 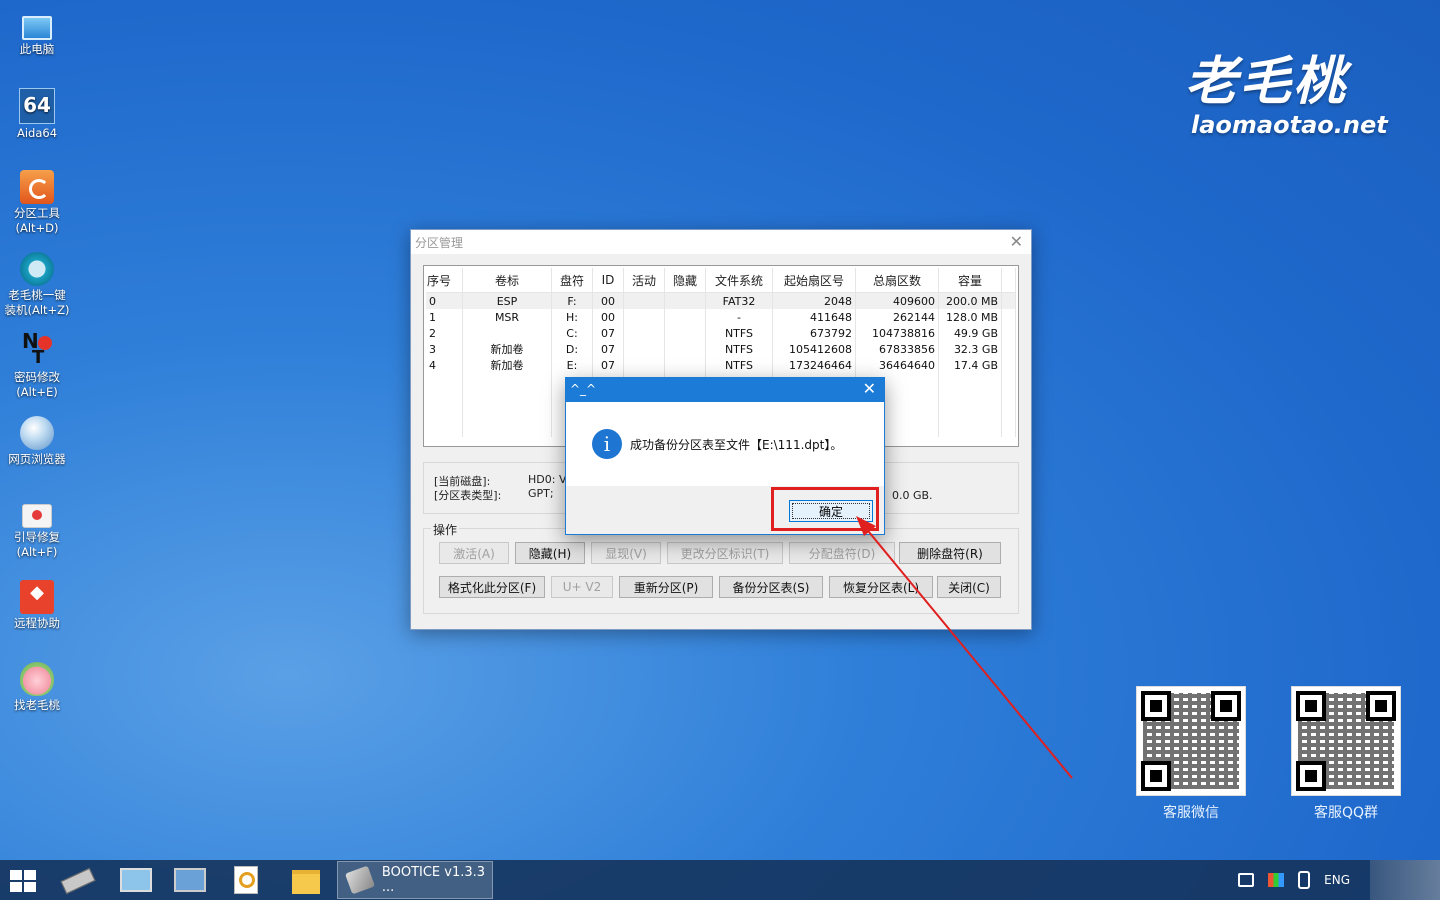 I want to click on cell-total-sectors: 262144, so click(x=897, y=317).